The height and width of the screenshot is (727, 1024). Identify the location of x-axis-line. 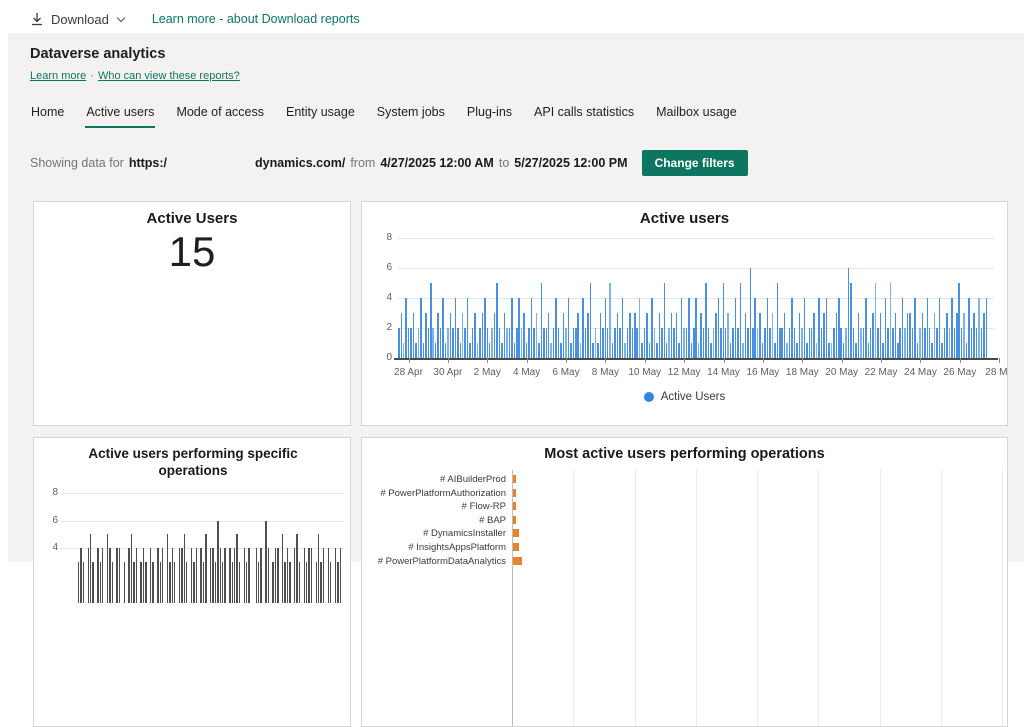
(696, 359).